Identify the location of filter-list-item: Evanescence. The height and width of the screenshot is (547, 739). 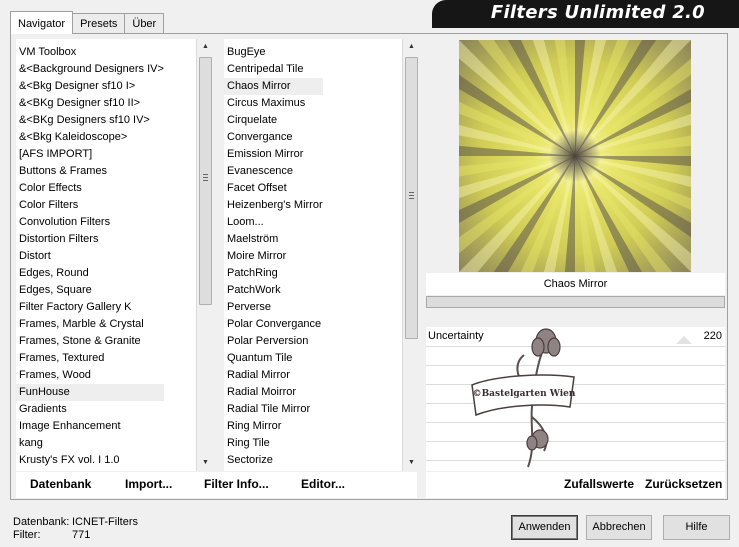
(273, 171).